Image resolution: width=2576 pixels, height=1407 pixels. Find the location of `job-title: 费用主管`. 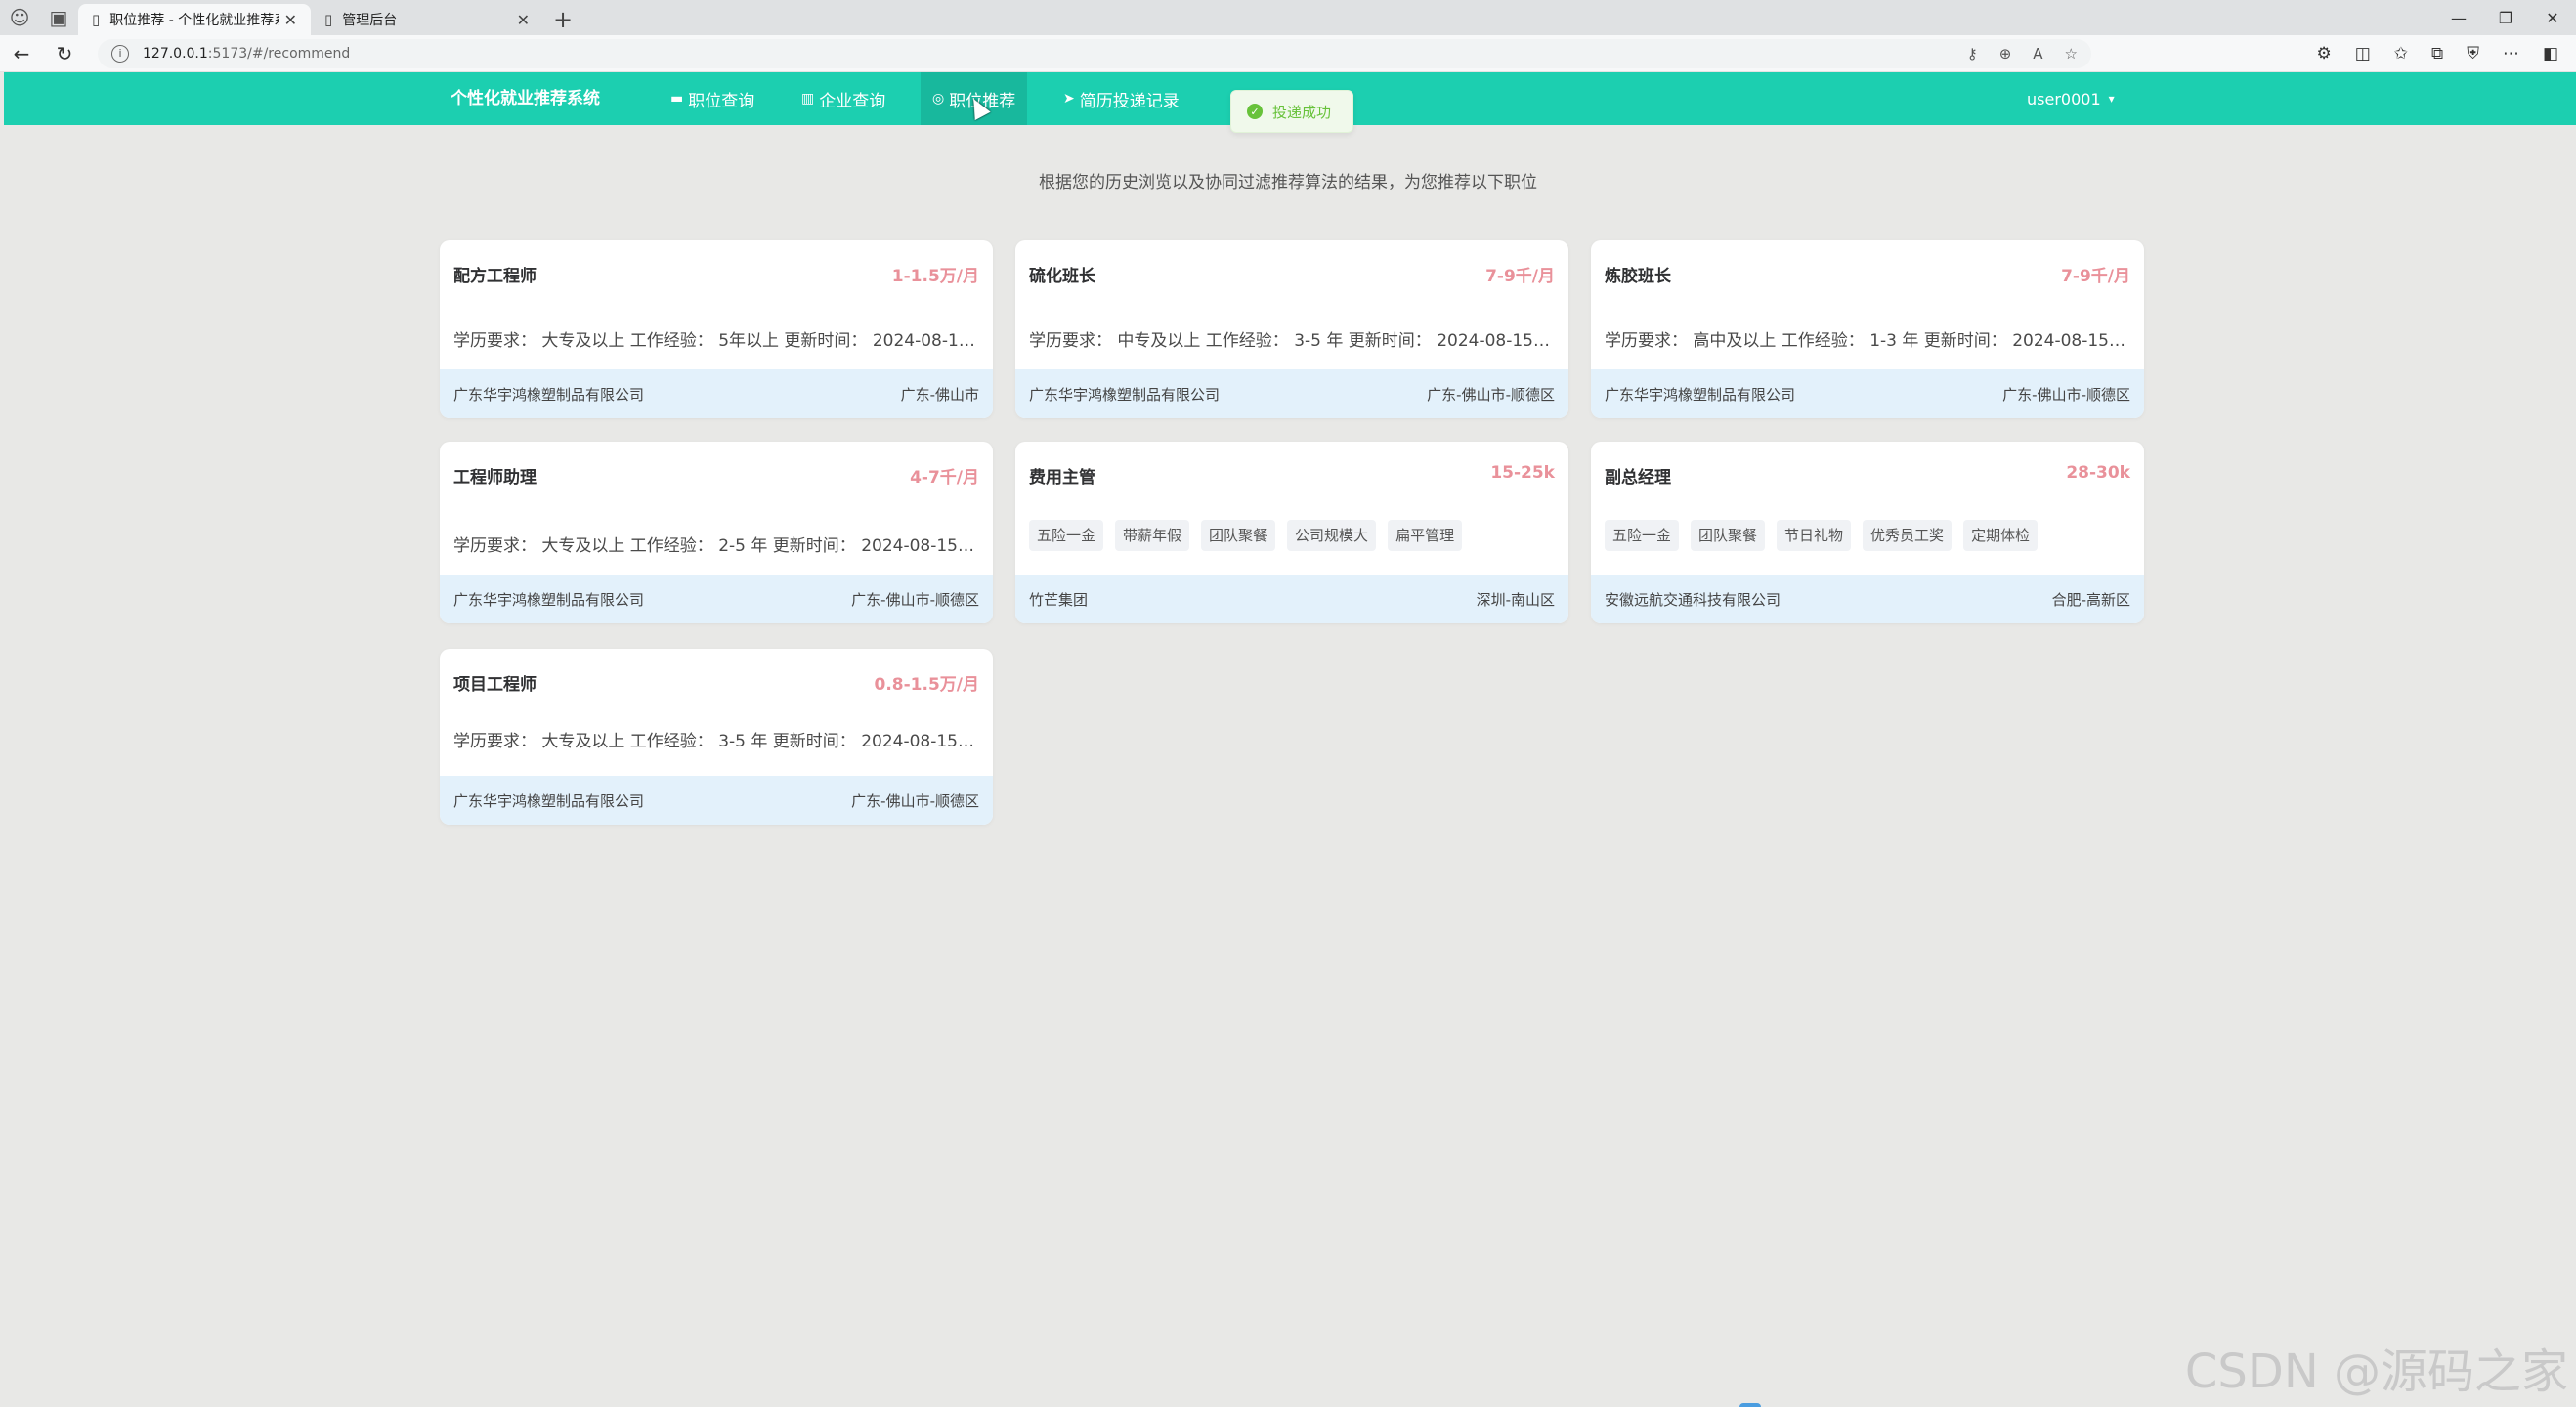

job-title: 费用主管 is located at coordinates (1062, 476).